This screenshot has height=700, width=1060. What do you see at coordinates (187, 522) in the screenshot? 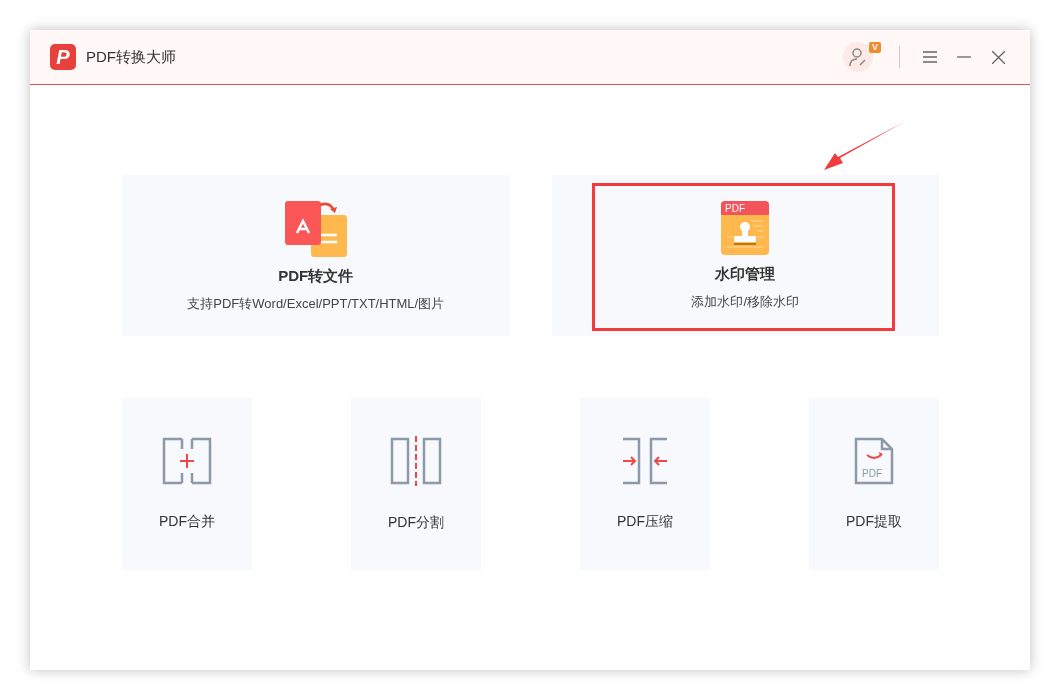
I see `tool-label: PDF合并` at bounding box center [187, 522].